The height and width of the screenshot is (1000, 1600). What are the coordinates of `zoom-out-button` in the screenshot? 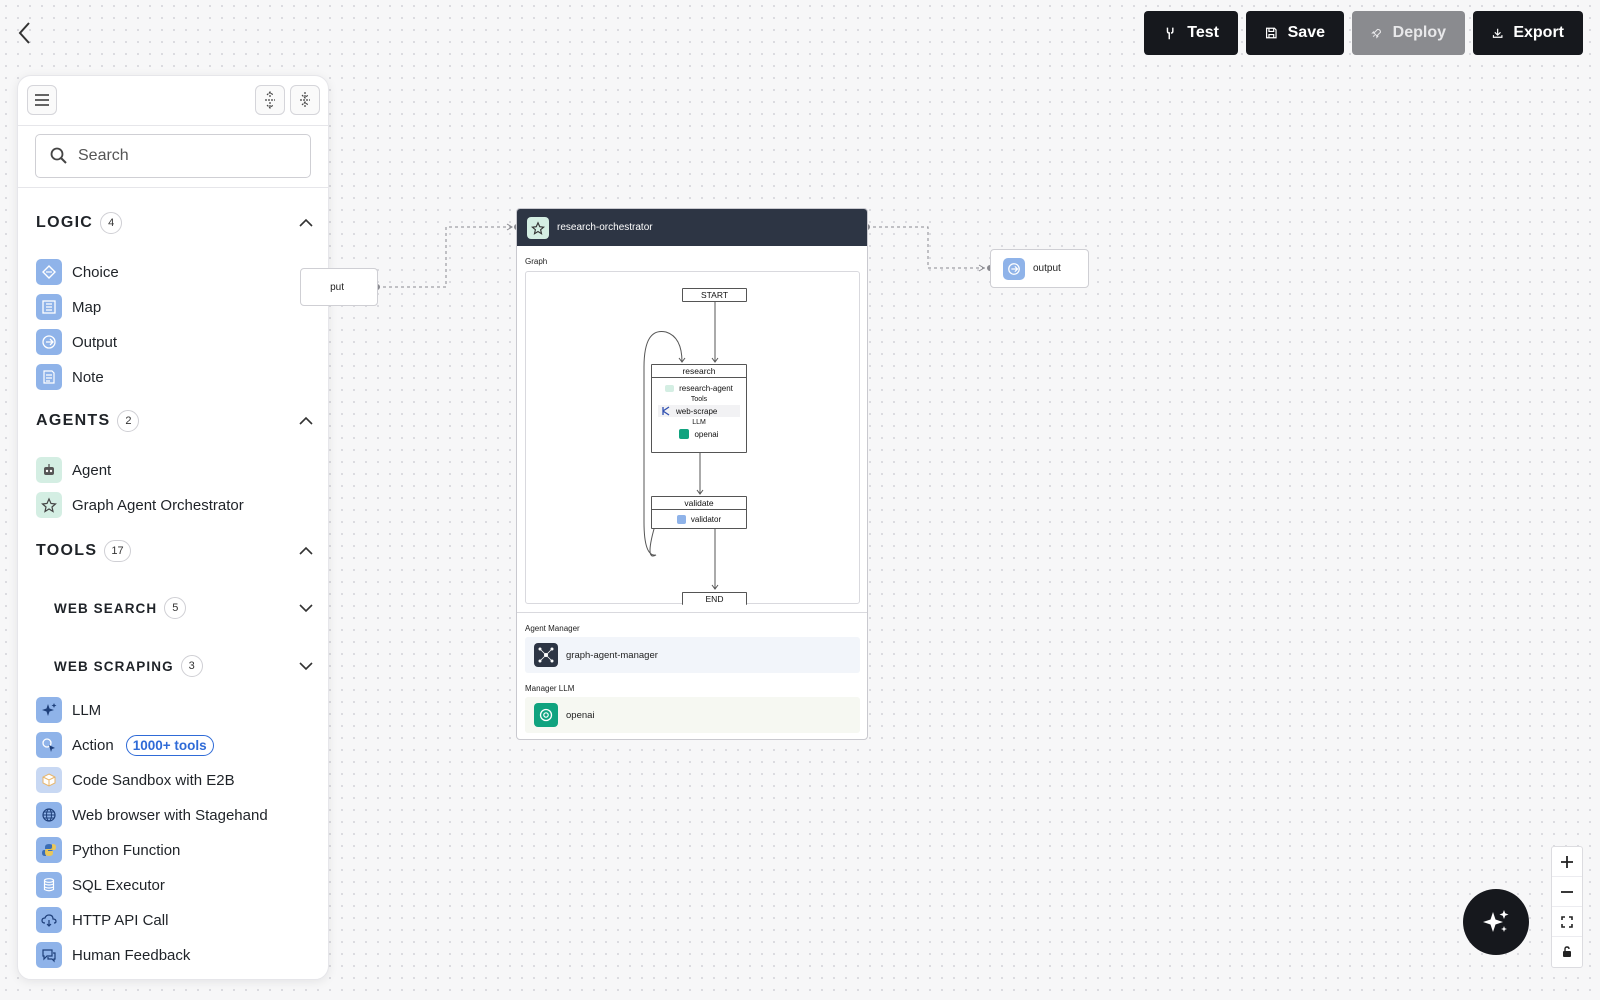 It's located at (1567, 892).